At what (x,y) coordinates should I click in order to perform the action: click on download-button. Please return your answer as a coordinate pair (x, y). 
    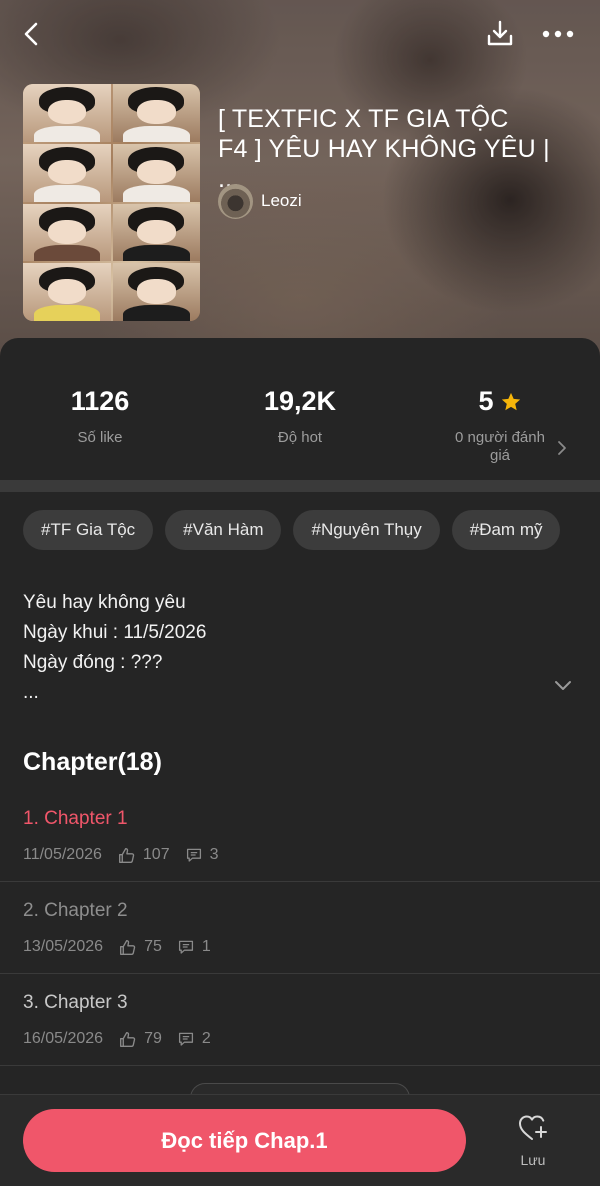
    Looking at the image, I should click on (500, 34).